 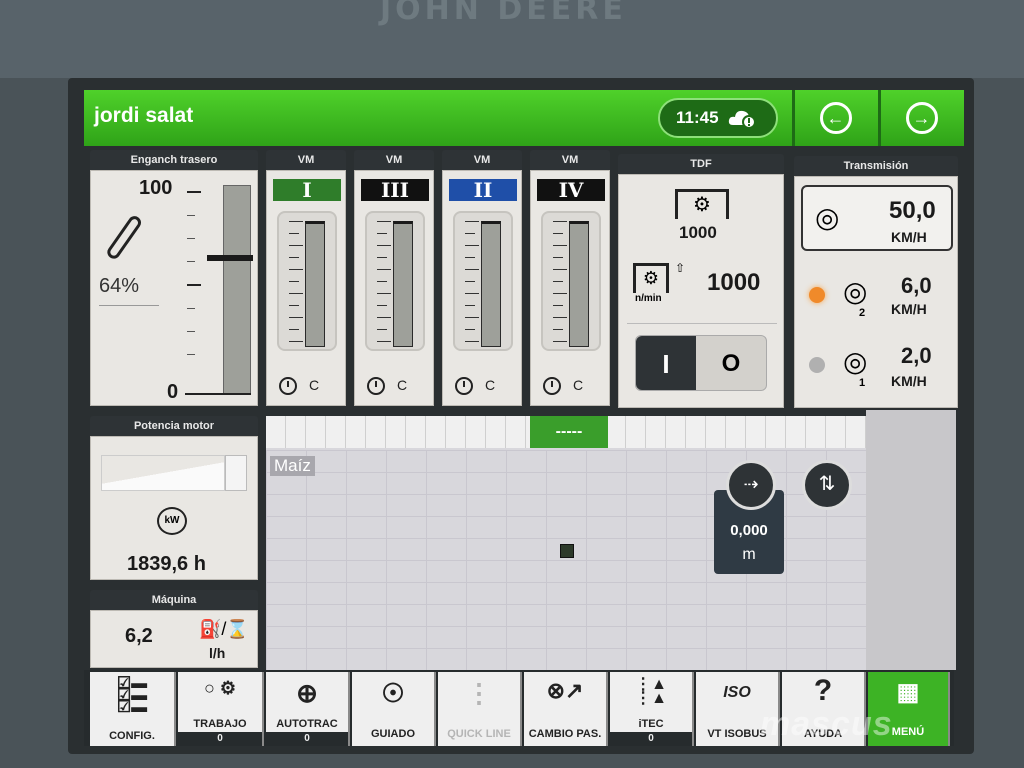 What do you see at coordinates (916, 355) in the screenshot?
I see `gear1-speed: 2,0` at bounding box center [916, 355].